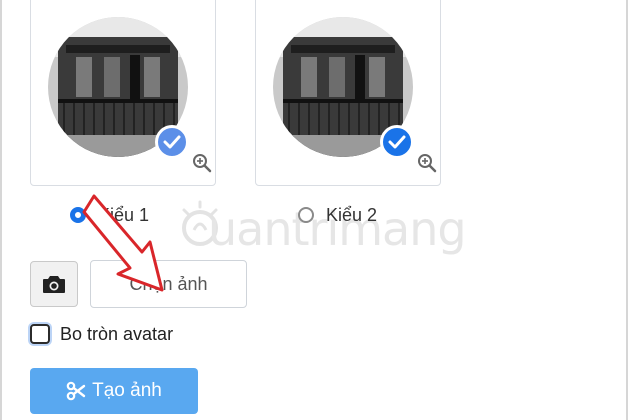  I want to click on style-1-label: Kiểu 1, so click(124, 214).